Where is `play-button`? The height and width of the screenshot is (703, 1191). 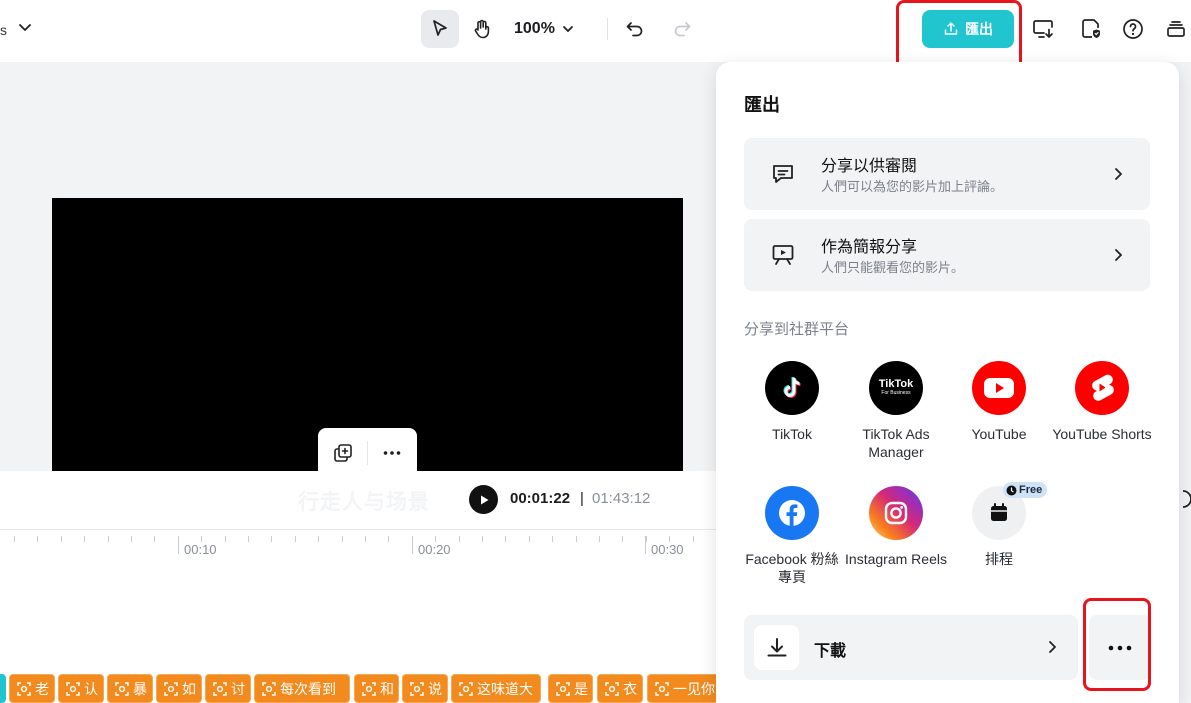
play-button is located at coordinates (483, 499).